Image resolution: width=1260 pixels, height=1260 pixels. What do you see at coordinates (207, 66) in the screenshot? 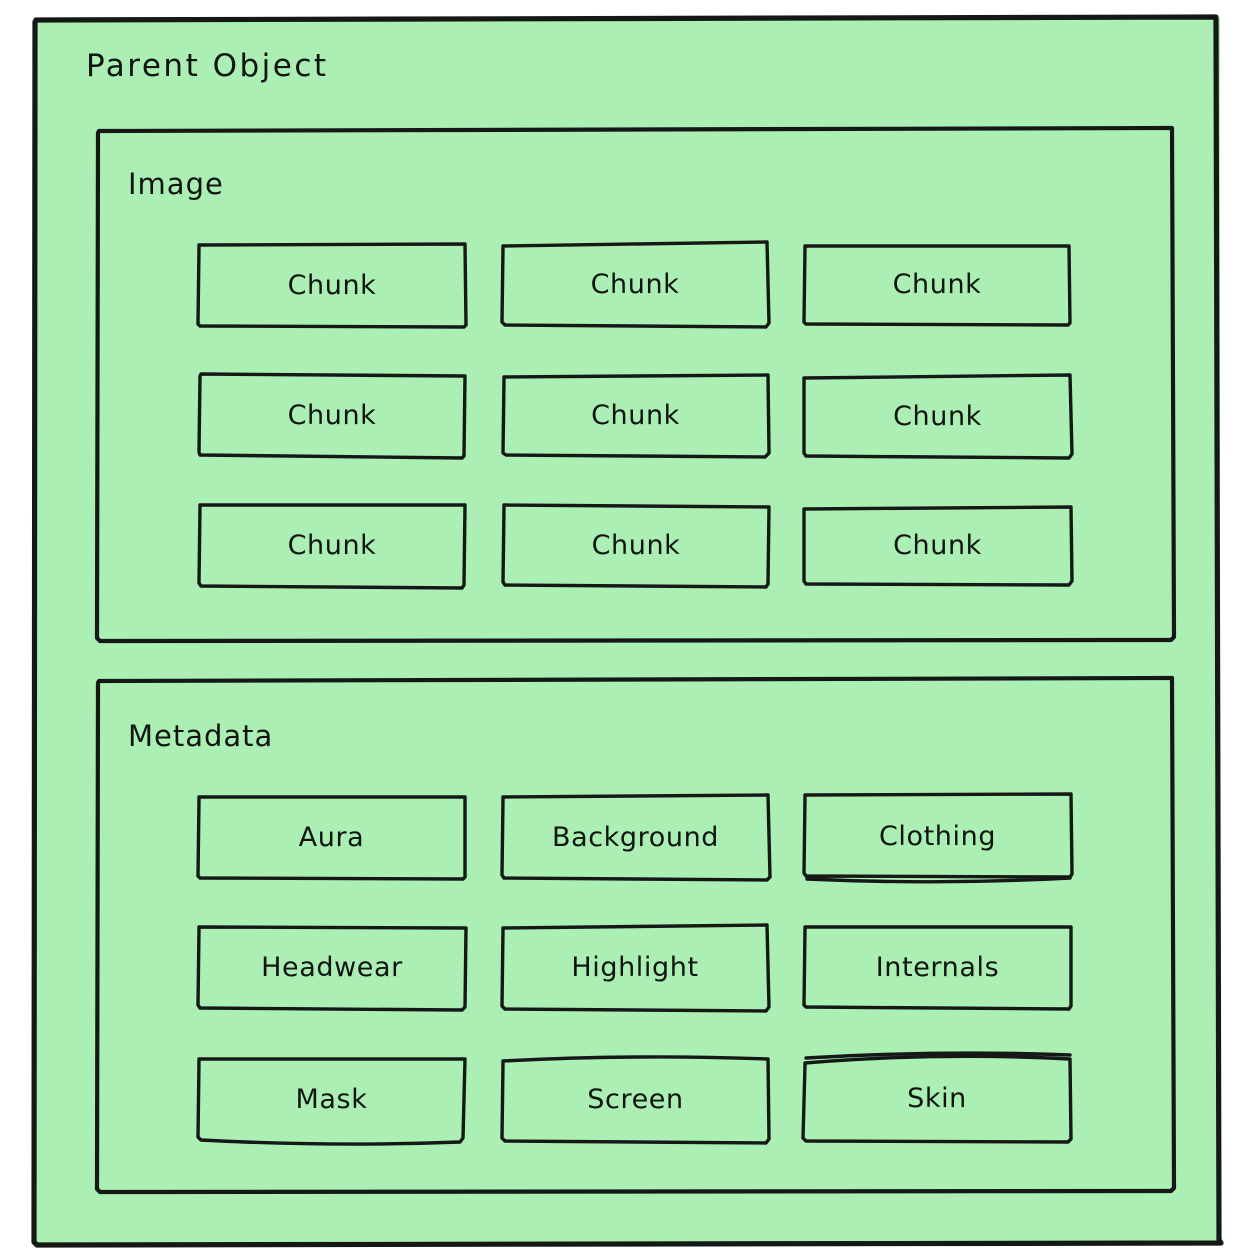
I see `parent-object-title: Parent Object` at bounding box center [207, 66].